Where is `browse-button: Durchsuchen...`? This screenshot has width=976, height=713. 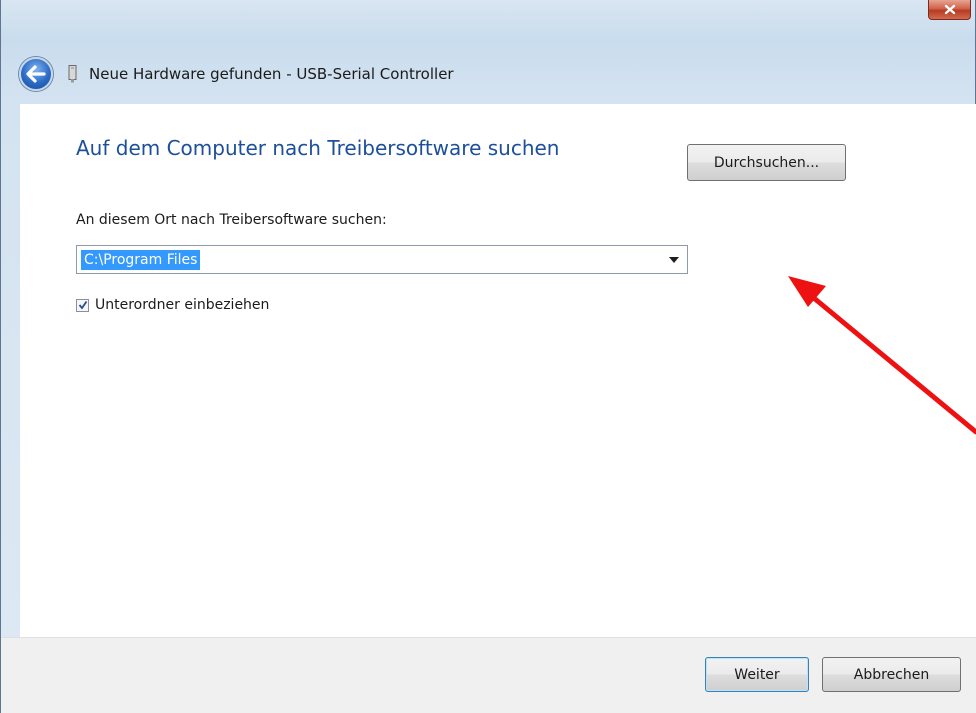
browse-button: Durchsuchen... is located at coordinates (766, 162).